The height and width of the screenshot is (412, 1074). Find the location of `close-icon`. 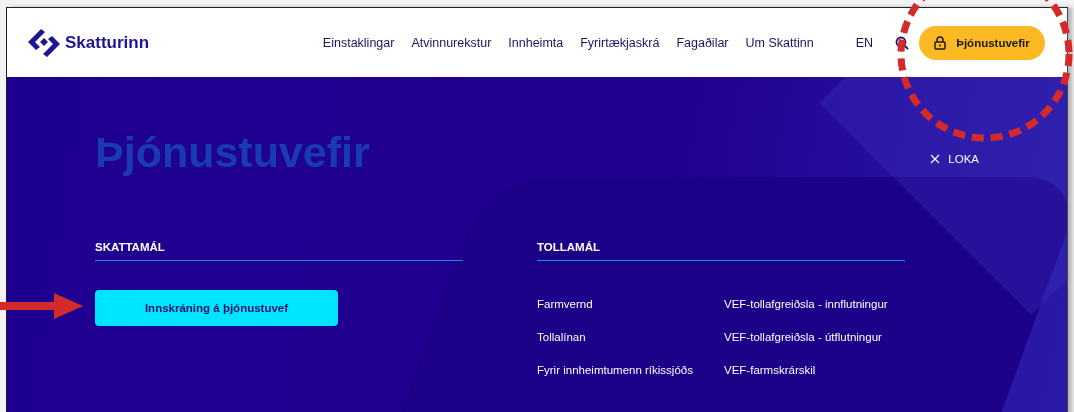

close-icon is located at coordinates (935, 159).